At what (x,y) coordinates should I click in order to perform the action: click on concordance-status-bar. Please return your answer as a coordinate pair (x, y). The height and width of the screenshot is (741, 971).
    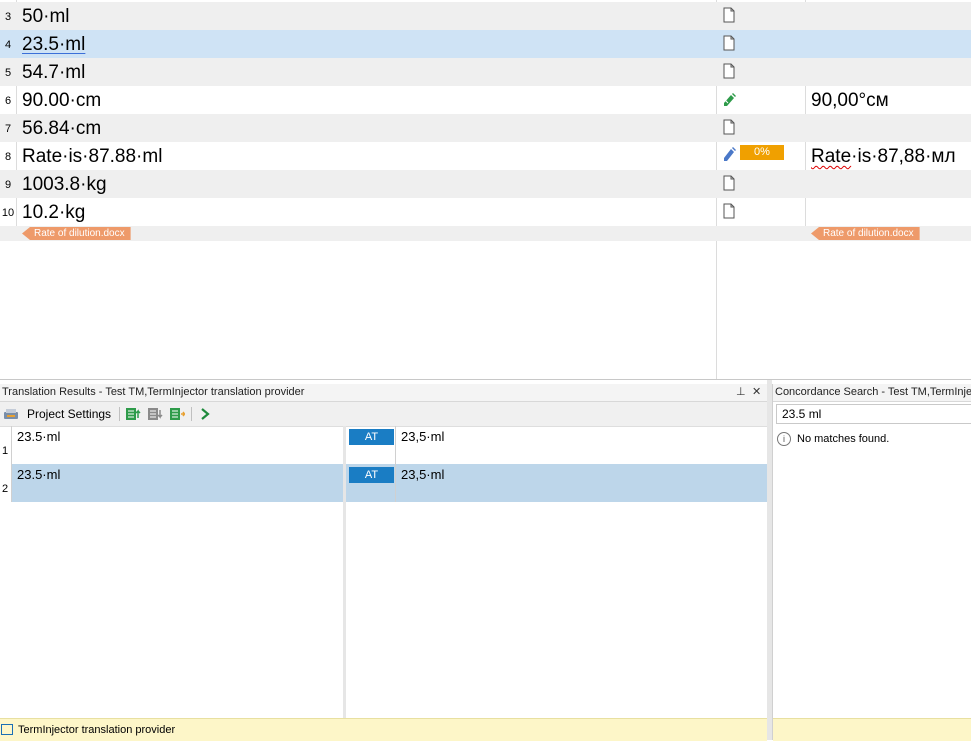
    Looking at the image, I should click on (872, 729).